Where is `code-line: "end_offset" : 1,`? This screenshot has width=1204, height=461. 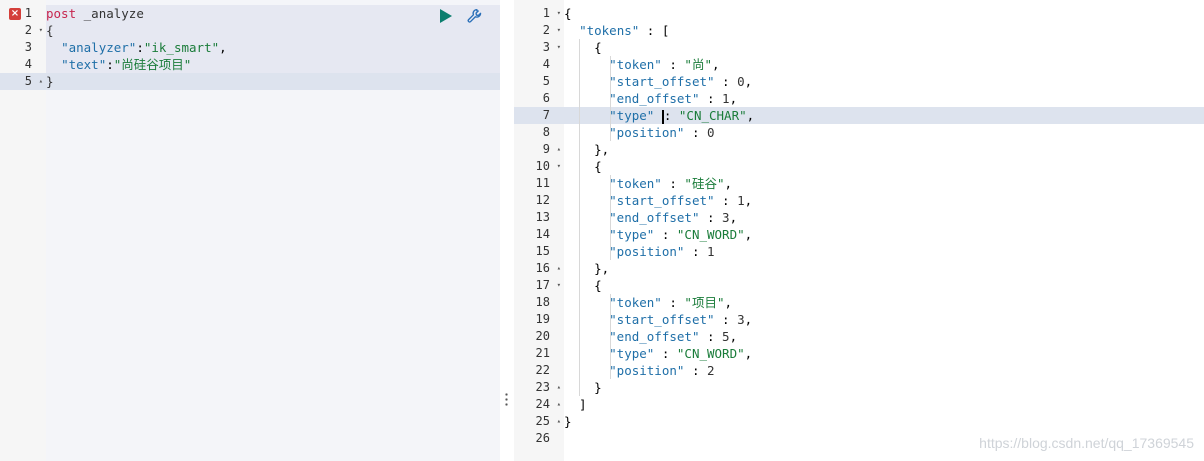
code-line: "end_offset" : 1, is located at coordinates (673, 98).